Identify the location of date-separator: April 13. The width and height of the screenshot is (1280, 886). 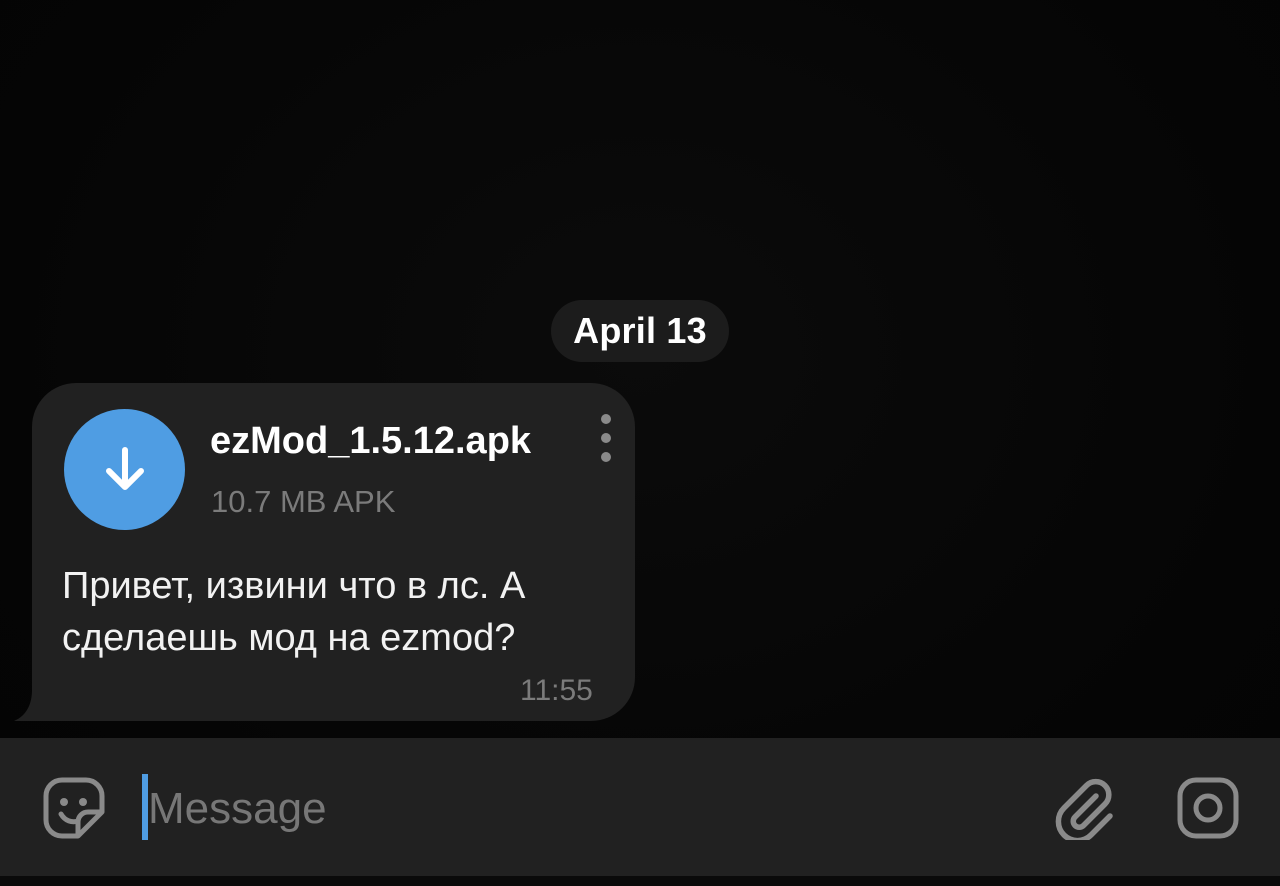
(640, 331).